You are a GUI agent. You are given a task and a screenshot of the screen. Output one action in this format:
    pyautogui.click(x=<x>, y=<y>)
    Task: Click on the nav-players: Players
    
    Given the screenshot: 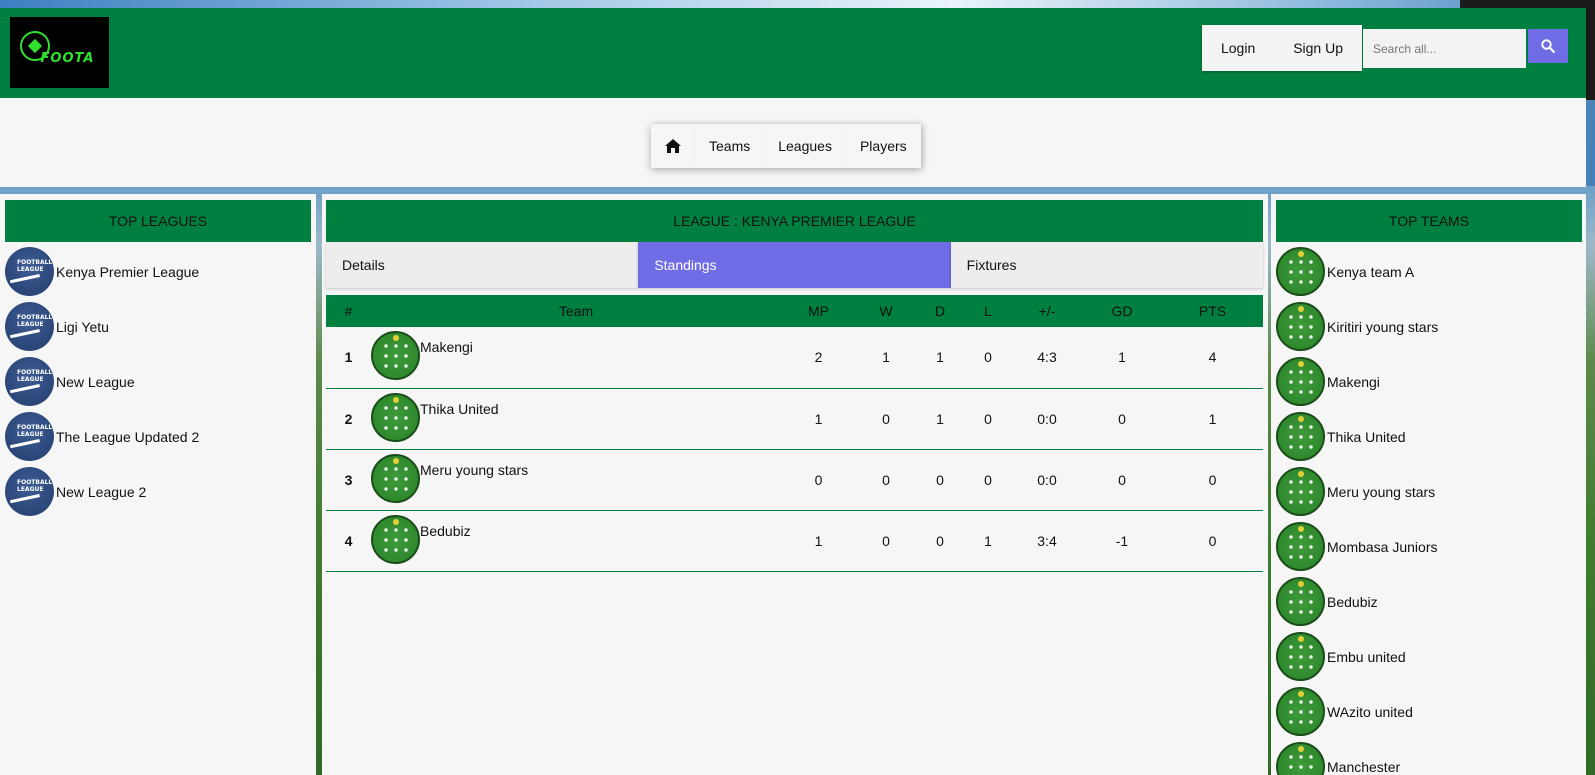 What is the action you would take?
    pyautogui.click(x=883, y=146)
    